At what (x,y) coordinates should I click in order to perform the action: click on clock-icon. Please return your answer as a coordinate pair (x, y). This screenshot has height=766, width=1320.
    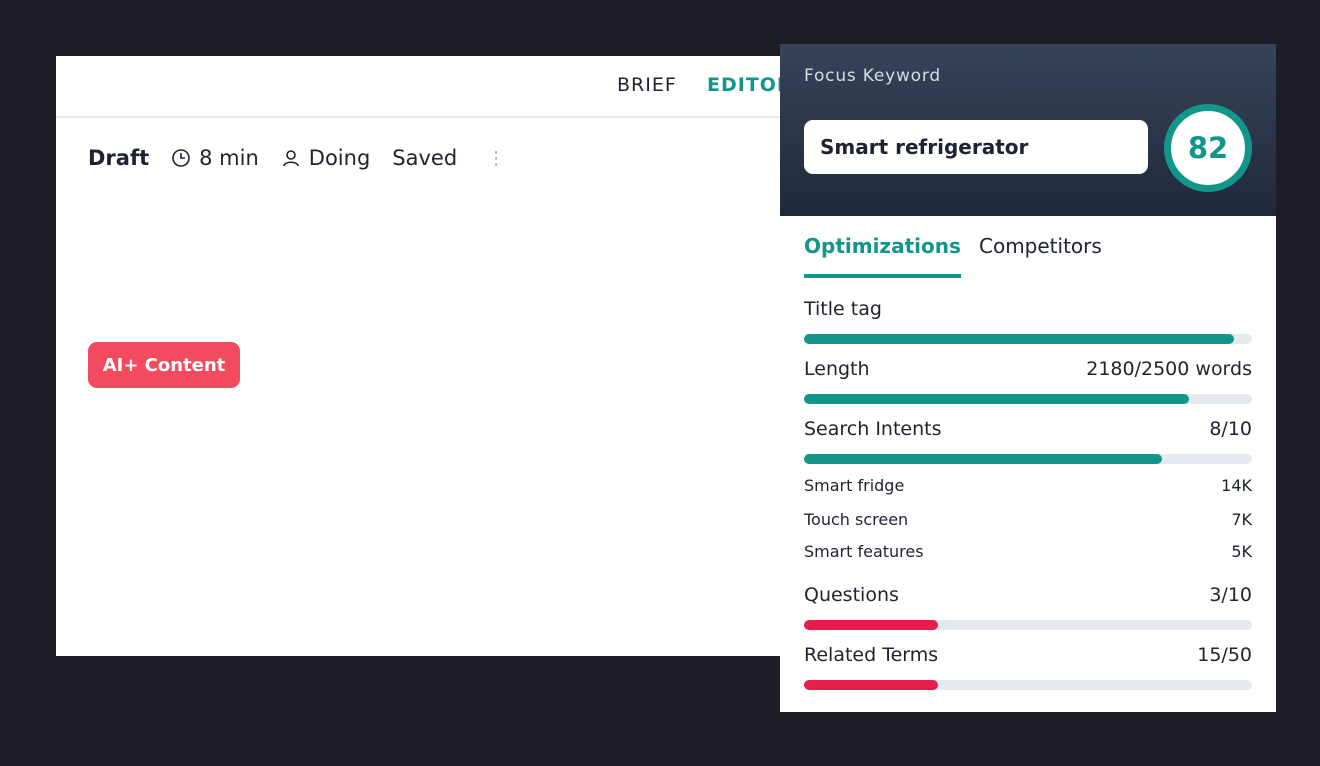
    Looking at the image, I should click on (181, 158).